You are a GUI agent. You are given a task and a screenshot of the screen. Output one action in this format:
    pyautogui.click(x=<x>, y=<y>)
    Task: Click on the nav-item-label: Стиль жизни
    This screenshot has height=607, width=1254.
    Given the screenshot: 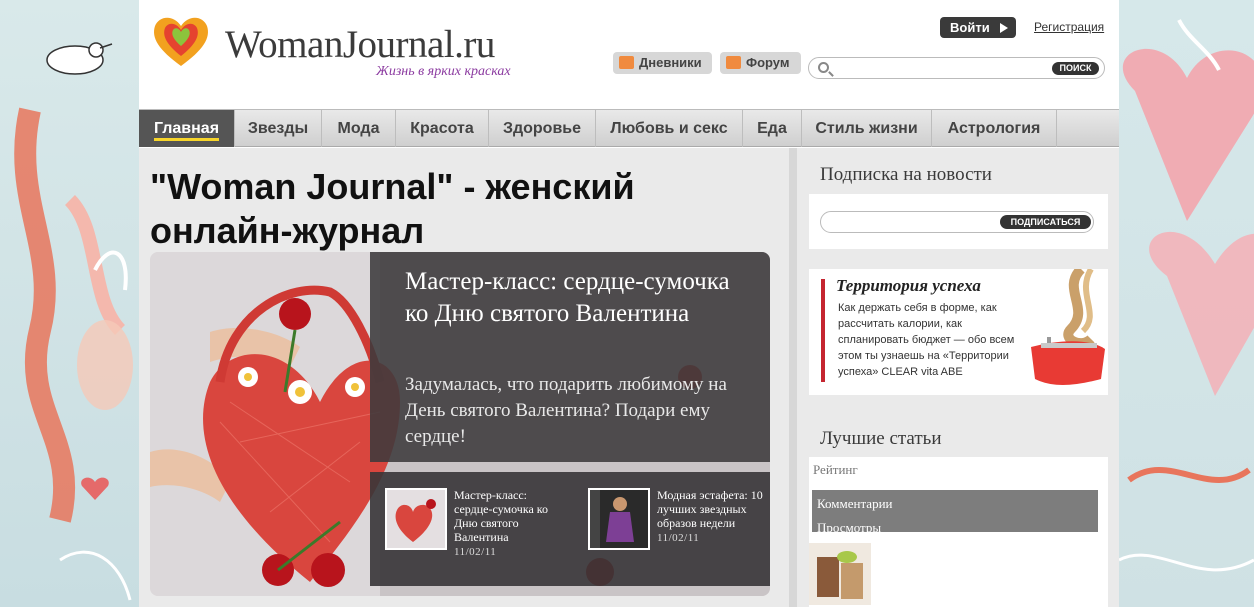 What is the action you would take?
    pyautogui.click(x=866, y=128)
    